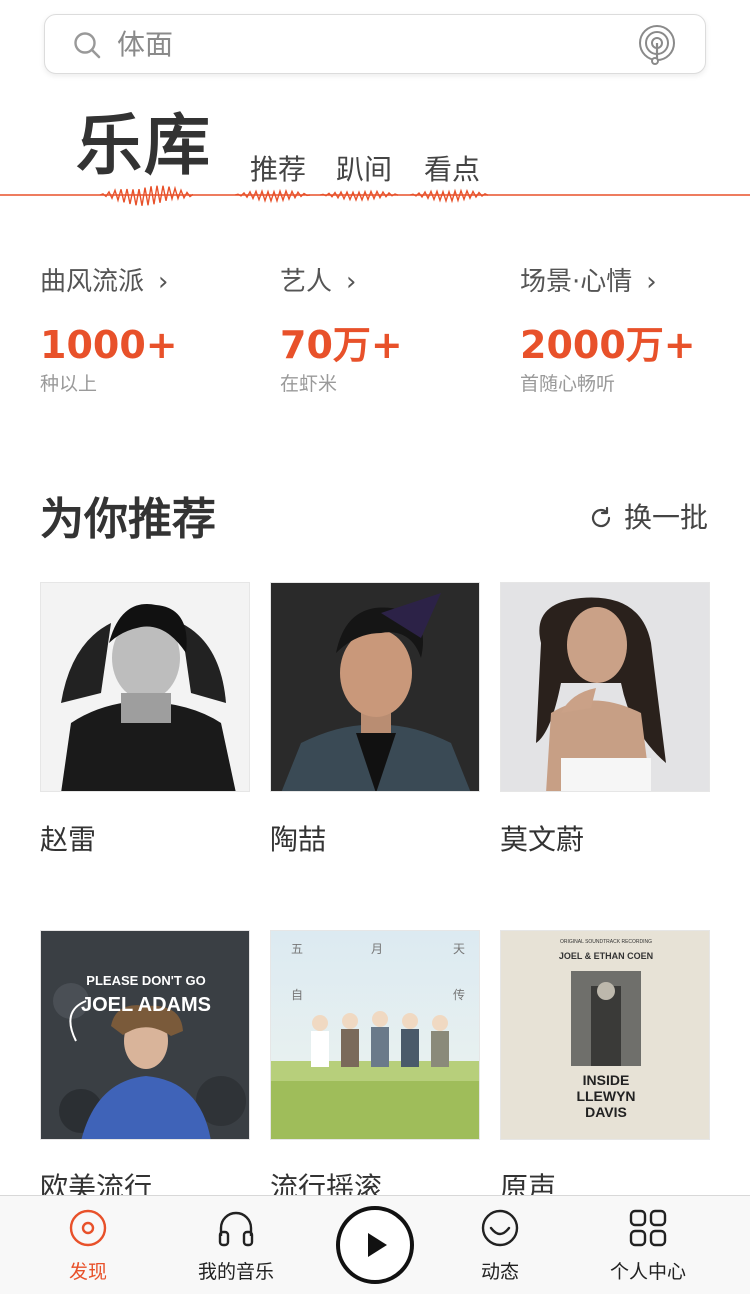 This screenshot has width=750, height=1294. What do you see at coordinates (87, 45) in the screenshot?
I see `search-icon` at bounding box center [87, 45].